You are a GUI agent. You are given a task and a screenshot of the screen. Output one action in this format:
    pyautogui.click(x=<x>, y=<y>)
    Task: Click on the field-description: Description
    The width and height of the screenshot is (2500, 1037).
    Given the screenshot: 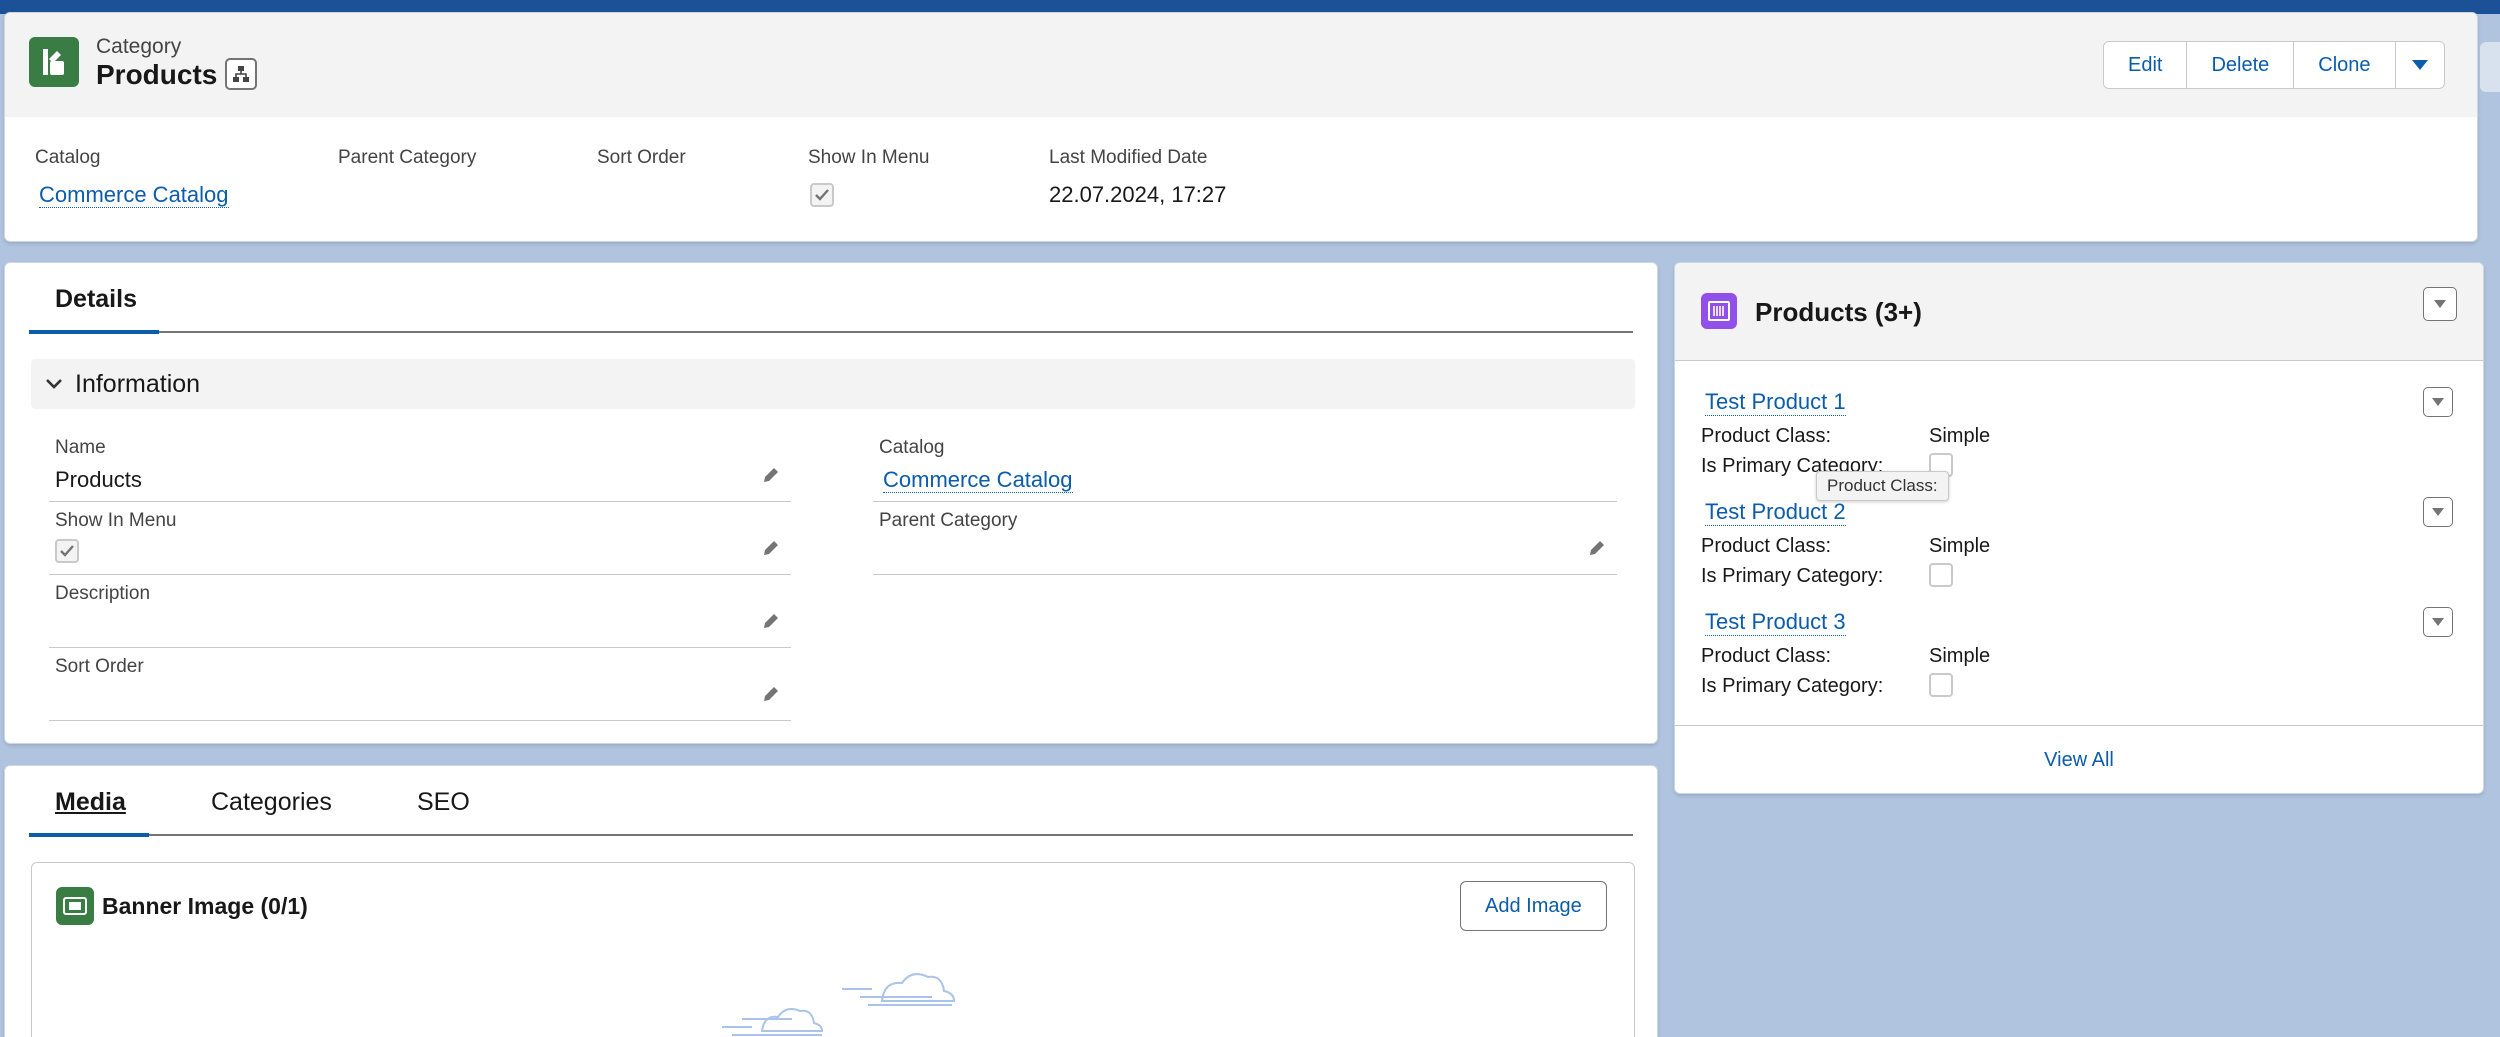 What is the action you would take?
    pyautogui.click(x=420, y=611)
    